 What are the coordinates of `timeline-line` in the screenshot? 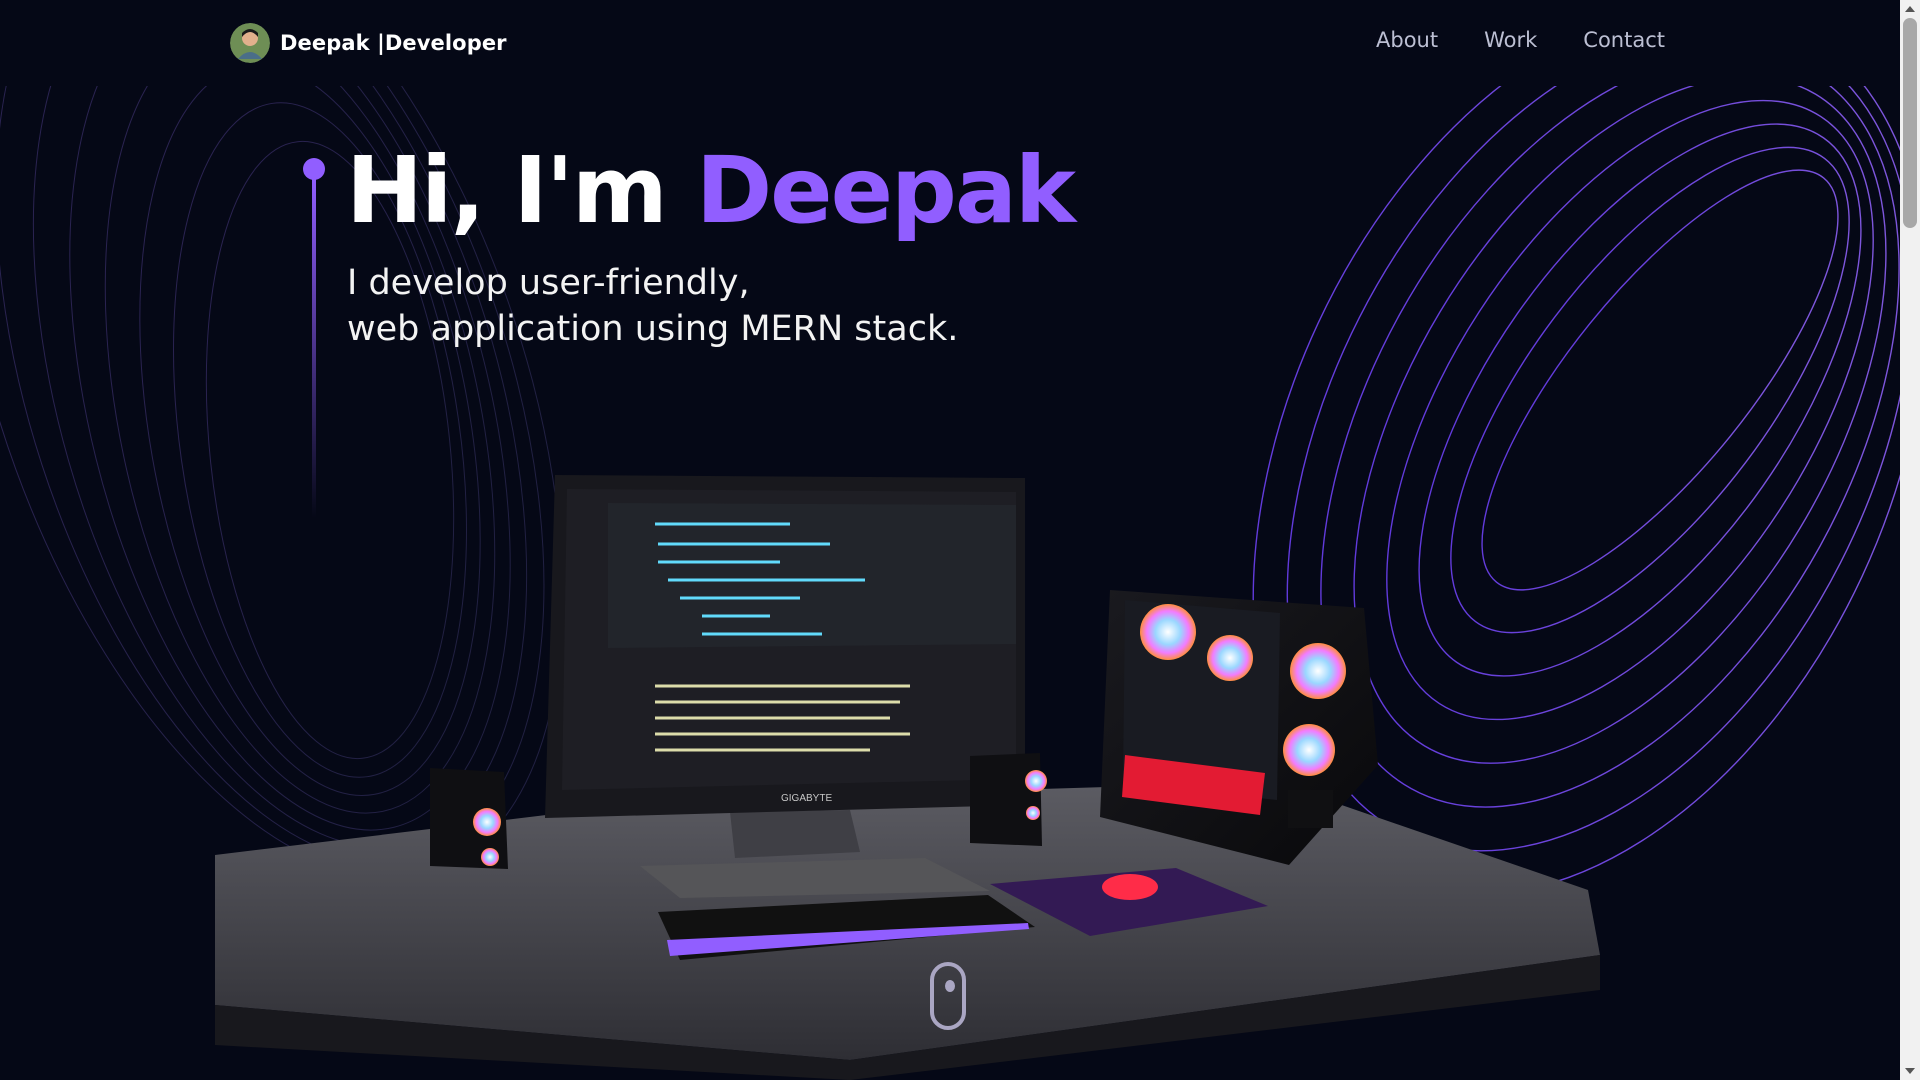 It's located at (314, 348).